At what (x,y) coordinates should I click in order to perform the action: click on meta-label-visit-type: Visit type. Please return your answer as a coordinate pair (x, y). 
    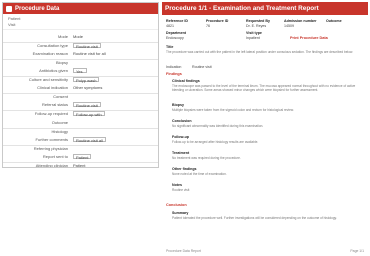
    Looking at the image, I should click on (254, 33).